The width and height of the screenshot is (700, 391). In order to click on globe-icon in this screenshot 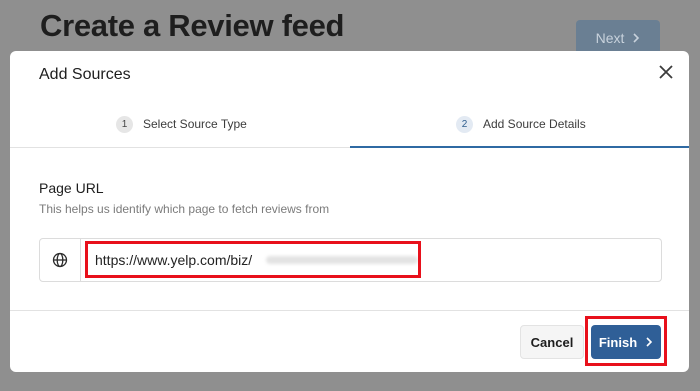, I will do `click(60, 260)`.